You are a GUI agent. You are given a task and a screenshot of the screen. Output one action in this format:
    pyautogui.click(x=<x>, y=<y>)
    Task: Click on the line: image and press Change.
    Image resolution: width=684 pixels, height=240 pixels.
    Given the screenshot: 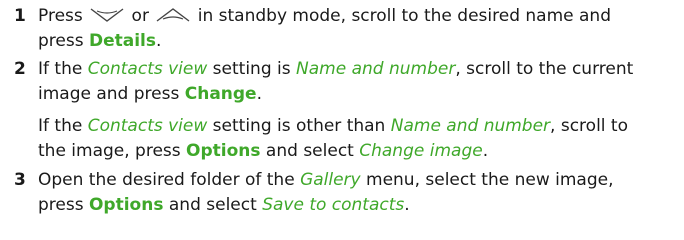 What is the action you would take?
    pyautogui.click(x=358, y=94)
    